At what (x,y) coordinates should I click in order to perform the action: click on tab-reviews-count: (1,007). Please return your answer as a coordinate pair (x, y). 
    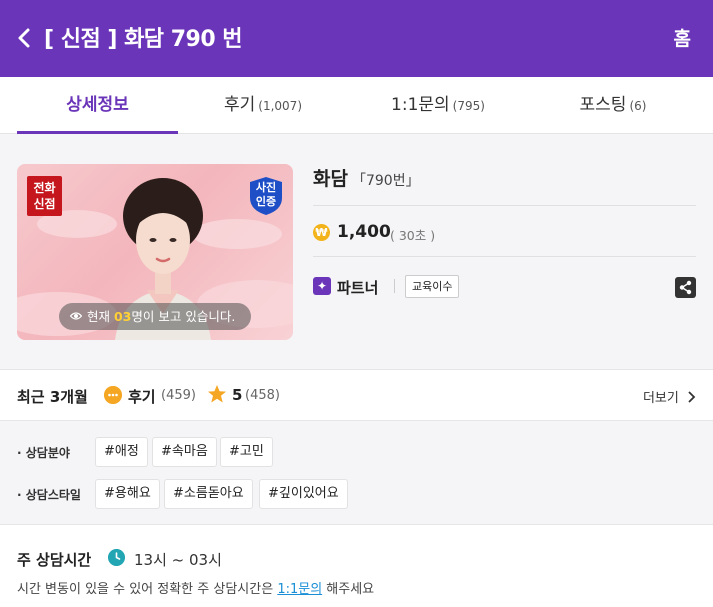
    Looking at the image, I should click on (280, 106).